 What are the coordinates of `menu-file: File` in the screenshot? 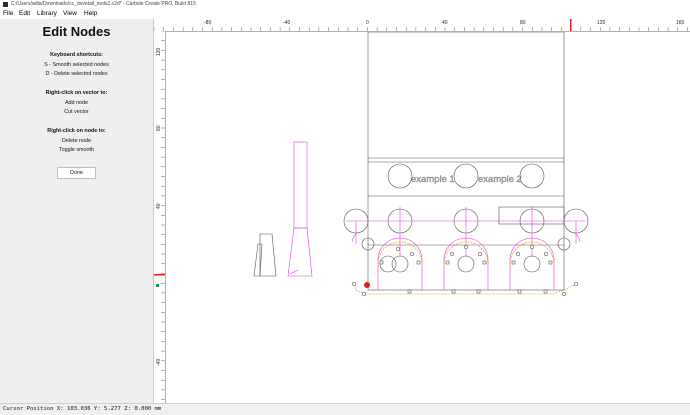 It's located at (8, 13).